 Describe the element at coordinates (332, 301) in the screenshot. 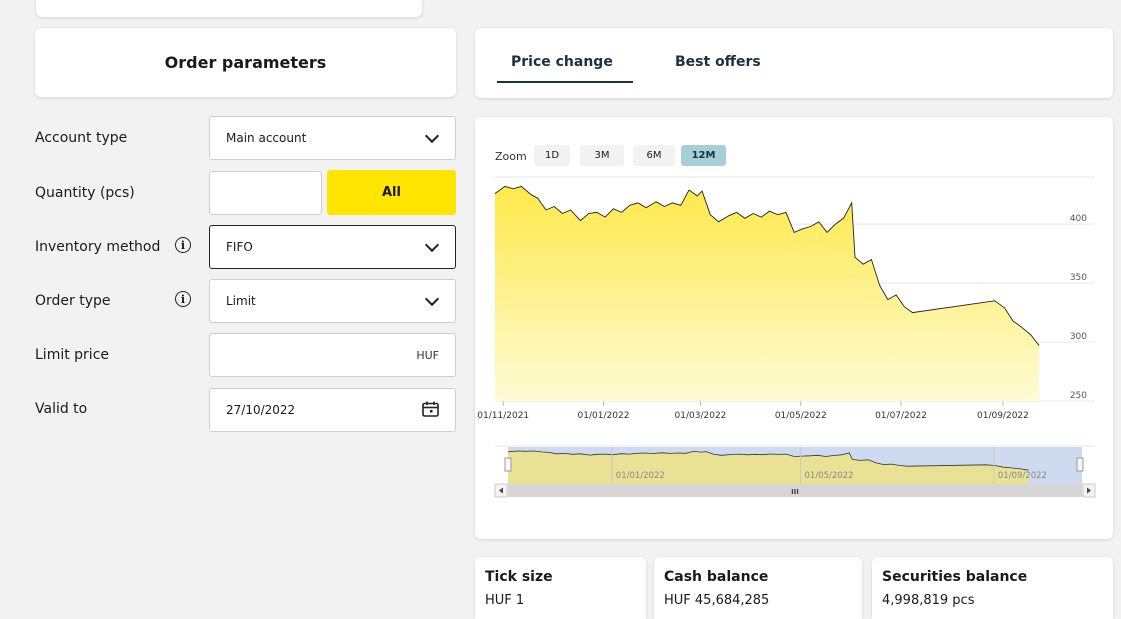

I see `order-type-select: Limit` at that location.